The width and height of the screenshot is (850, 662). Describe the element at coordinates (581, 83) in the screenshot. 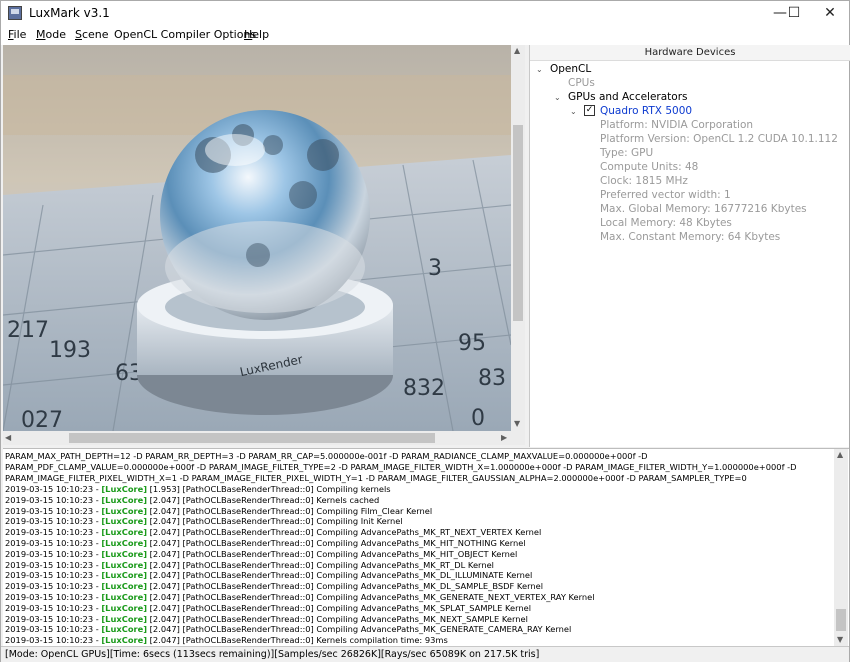

I see `tree-item-cpus: CPUs` at that location.